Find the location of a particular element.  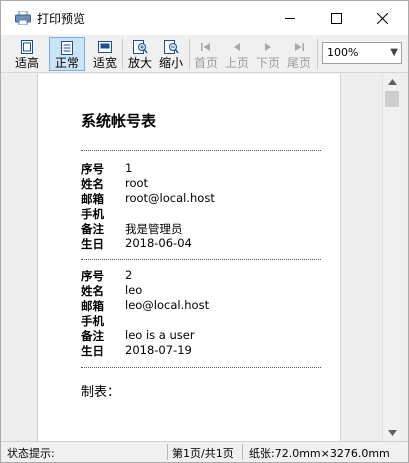

vertical-scrollbar is located at coordinates (391, 257).